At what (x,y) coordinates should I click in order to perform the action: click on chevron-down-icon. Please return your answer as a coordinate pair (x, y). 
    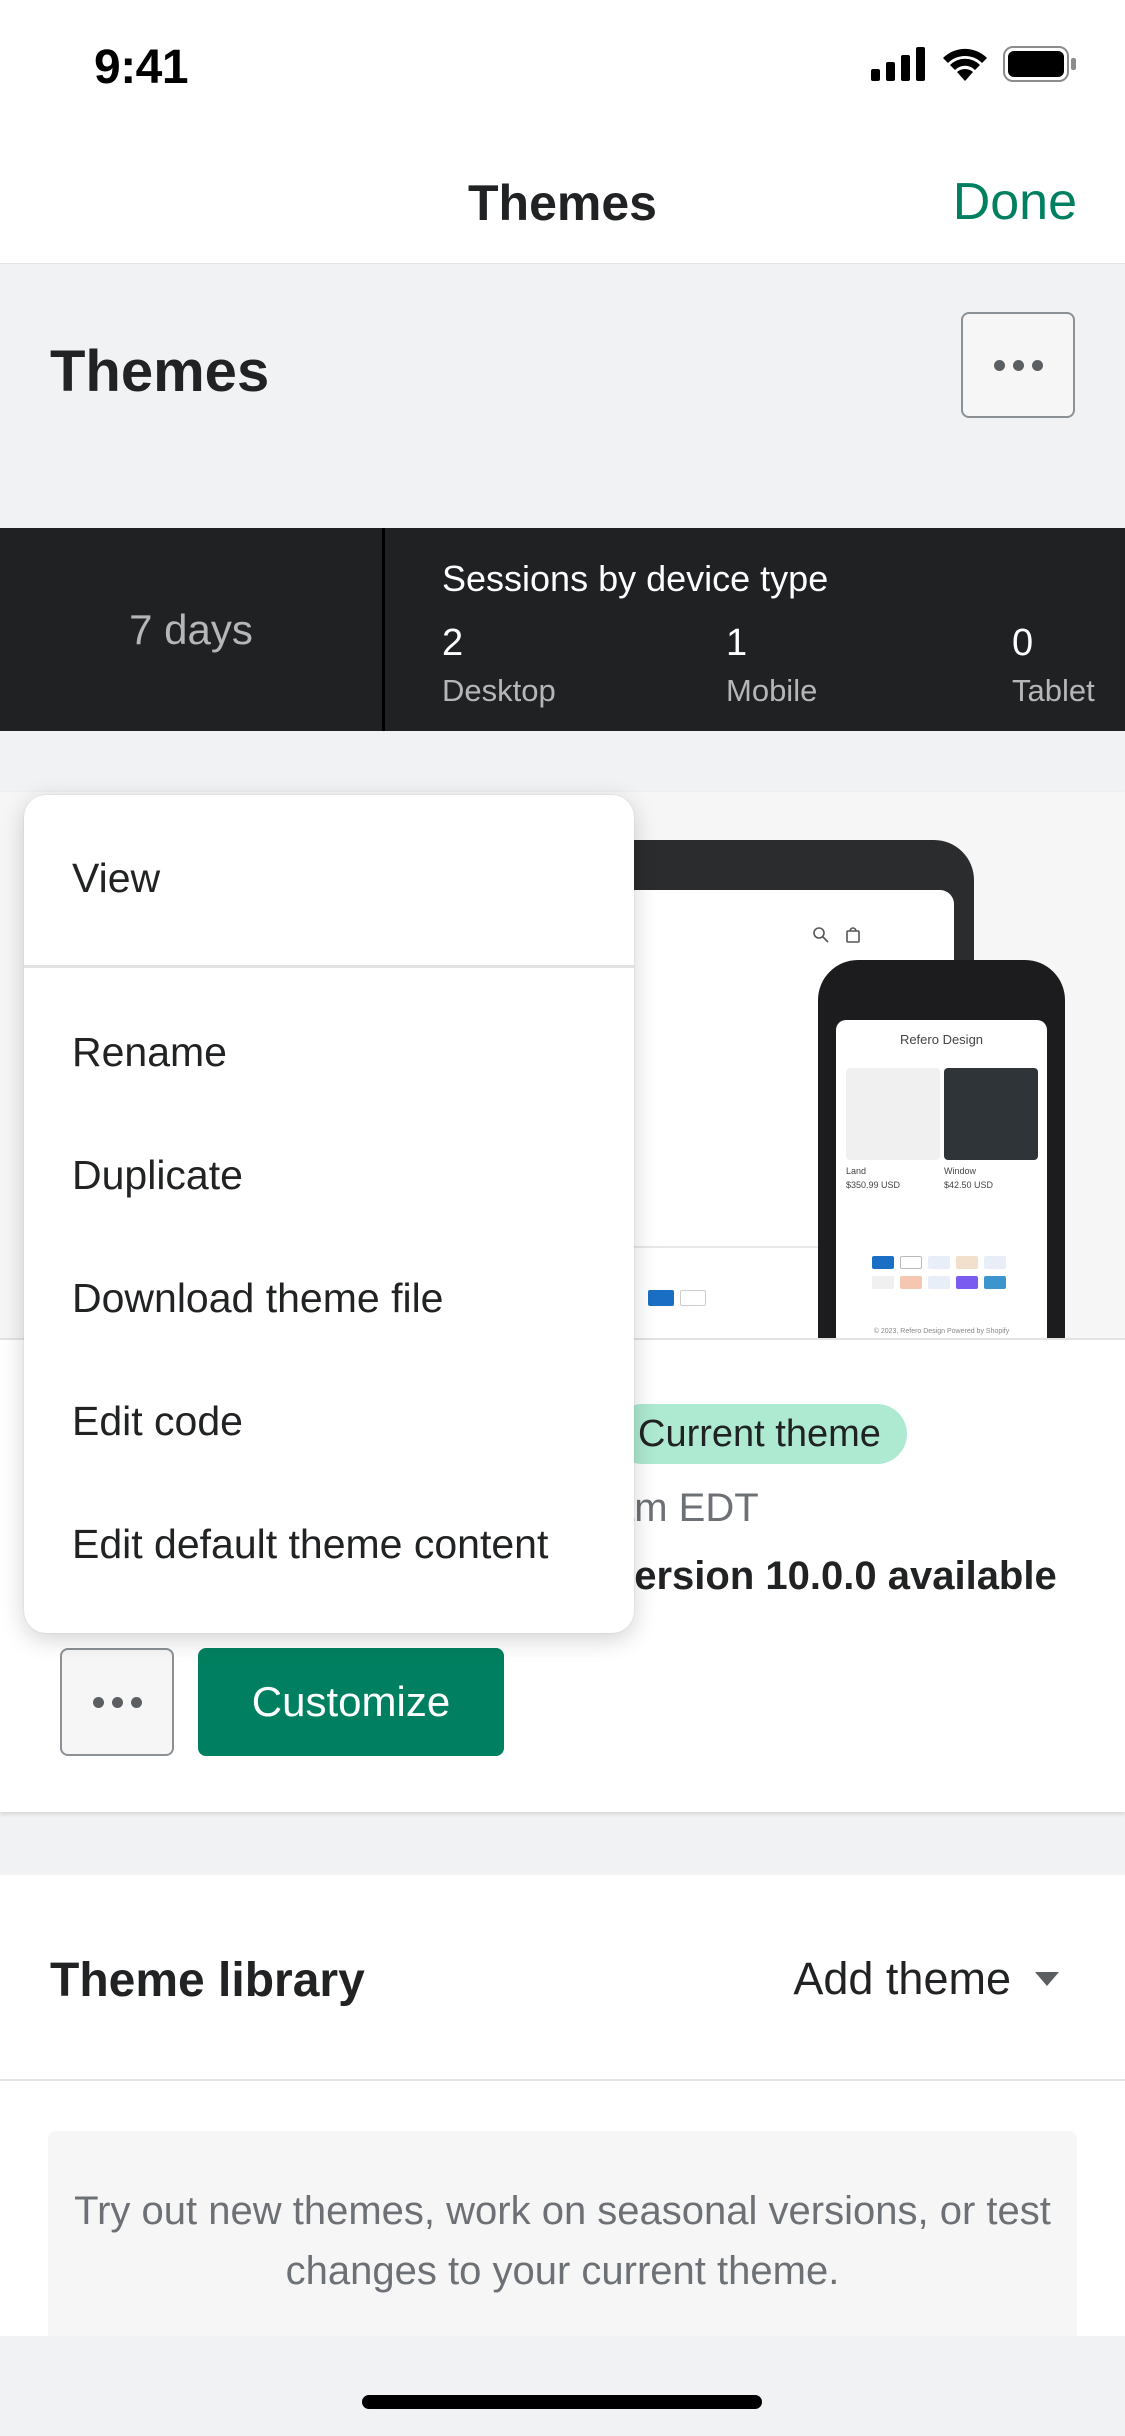
    Looking at the image, I should click on (1047, 1979).